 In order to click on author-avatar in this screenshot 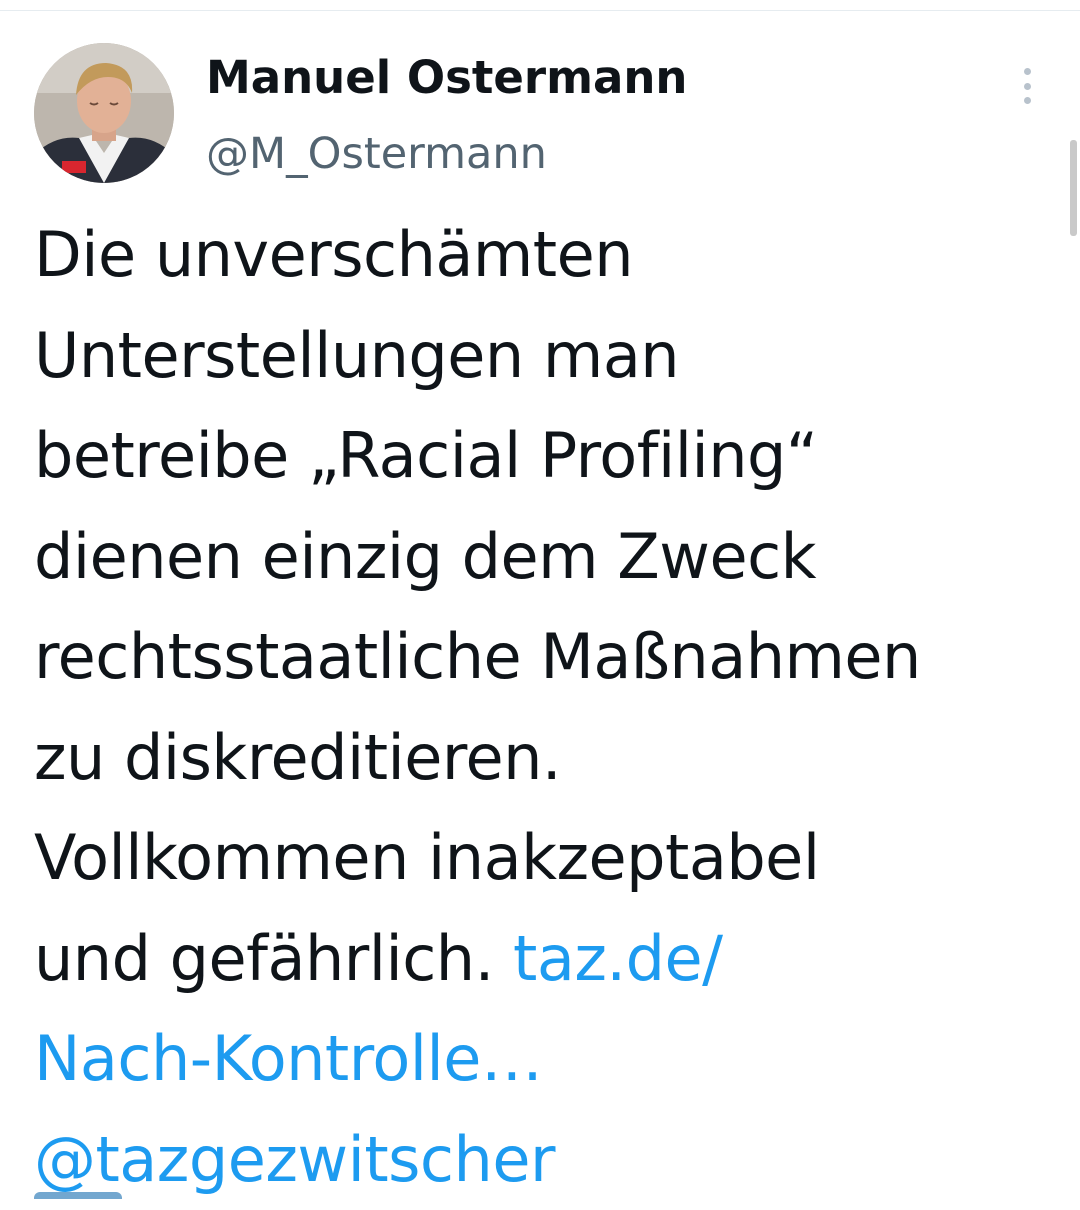, I will do `click(104, 113)`.